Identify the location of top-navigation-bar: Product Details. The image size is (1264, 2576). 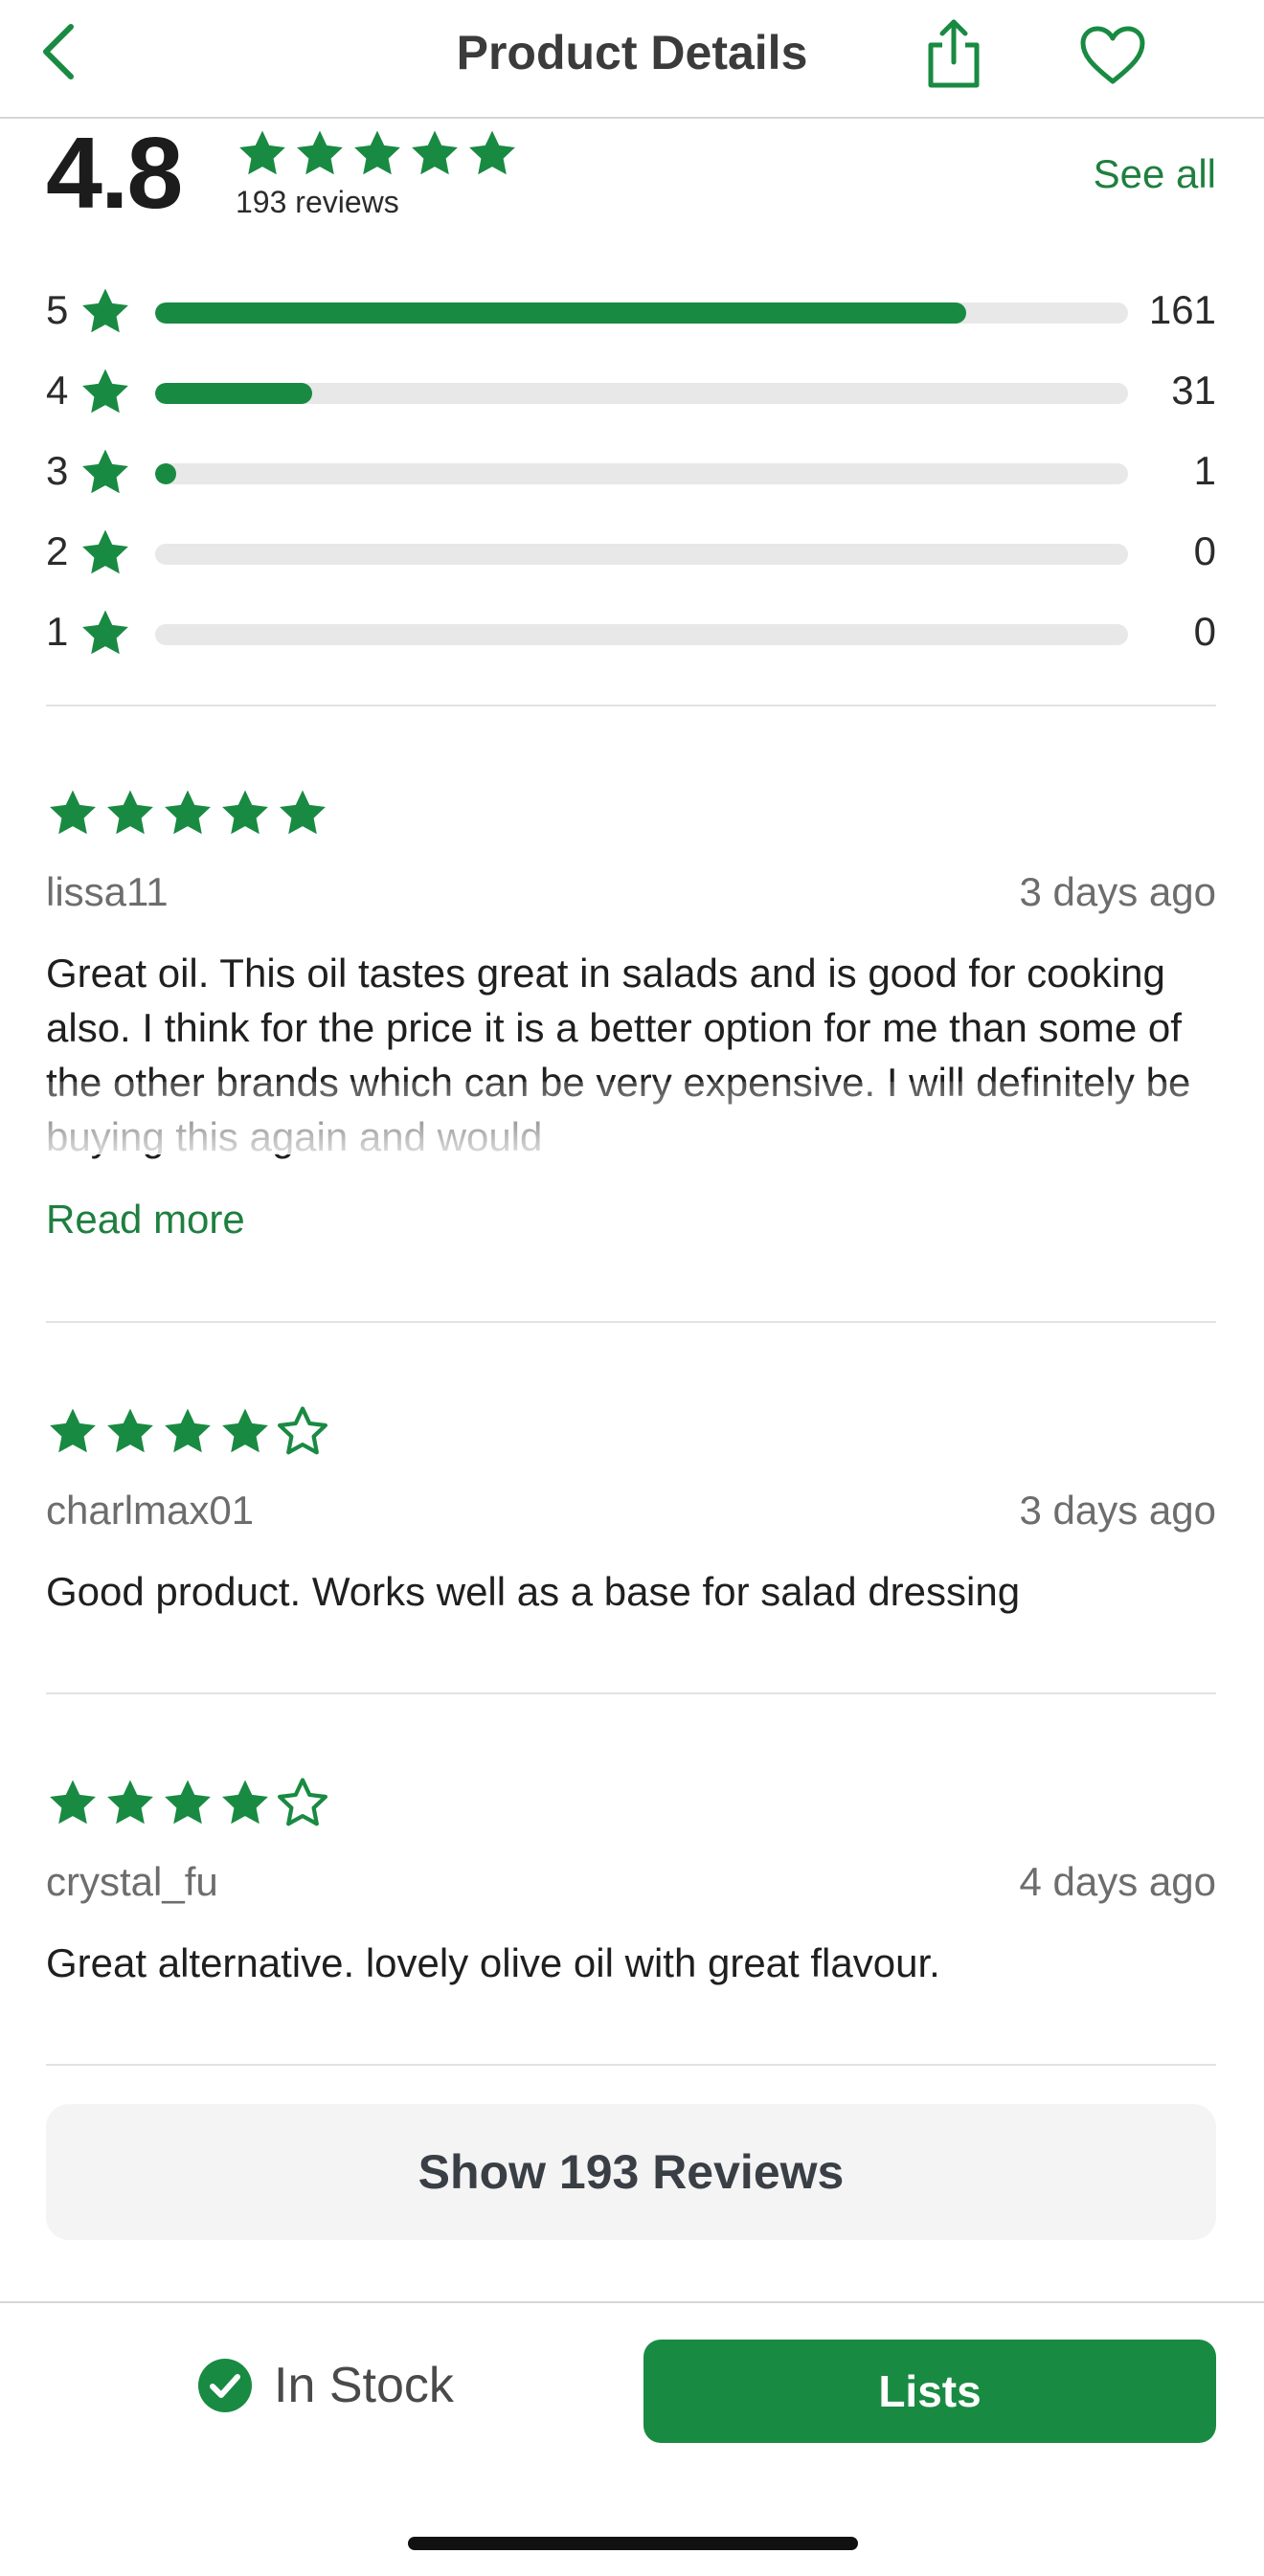
(632, 60).